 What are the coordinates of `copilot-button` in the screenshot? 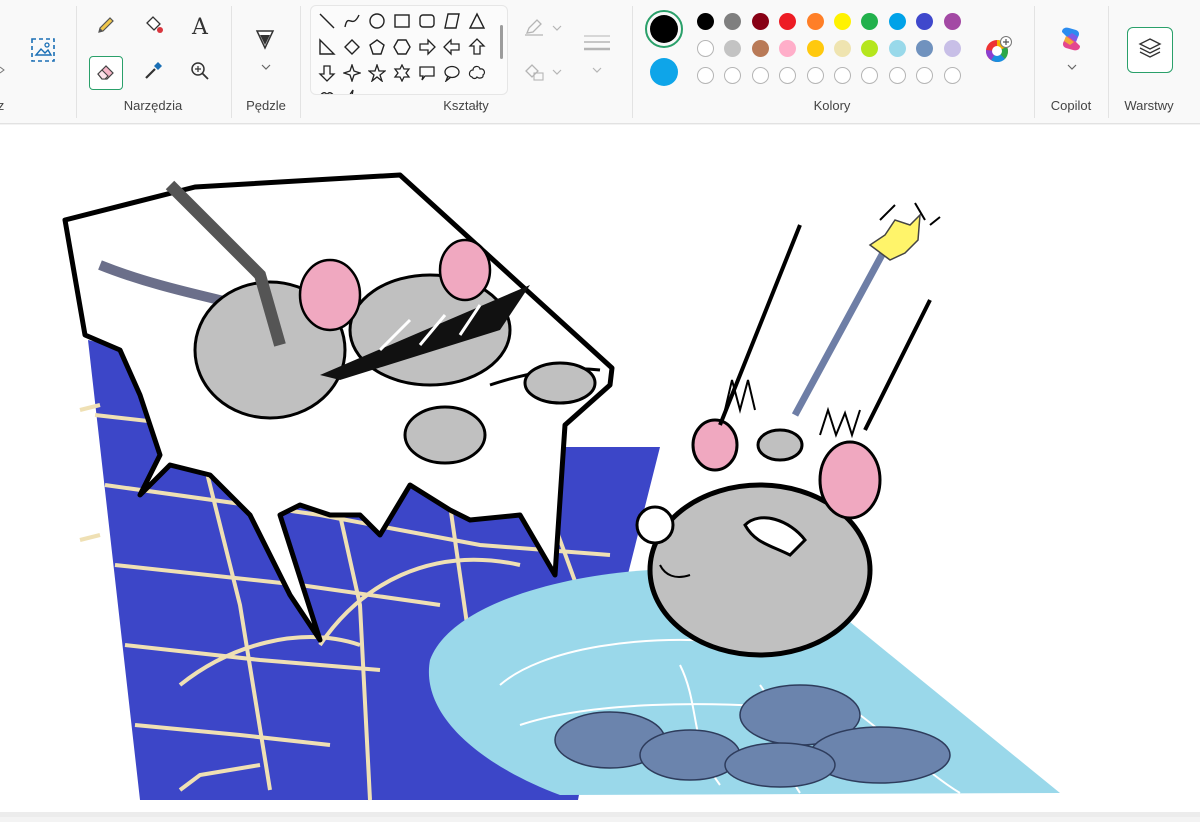 It's located at (1071, 41).